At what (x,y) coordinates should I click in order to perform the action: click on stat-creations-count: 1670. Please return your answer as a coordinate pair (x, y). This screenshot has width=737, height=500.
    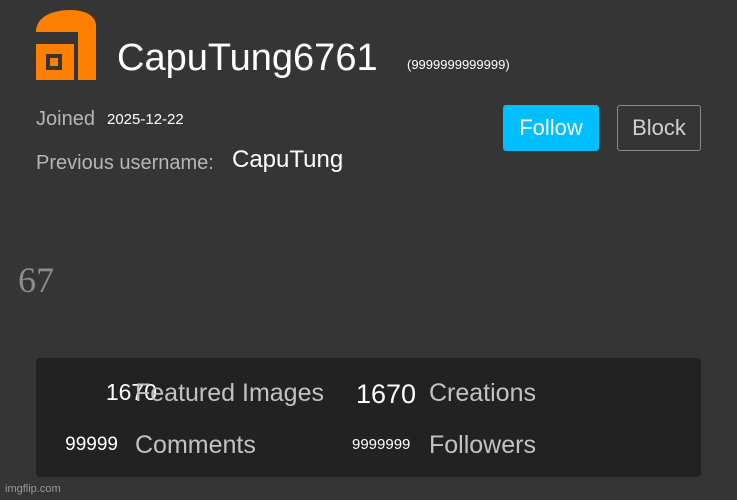
    Looking at the image, I should click on (386, 394).